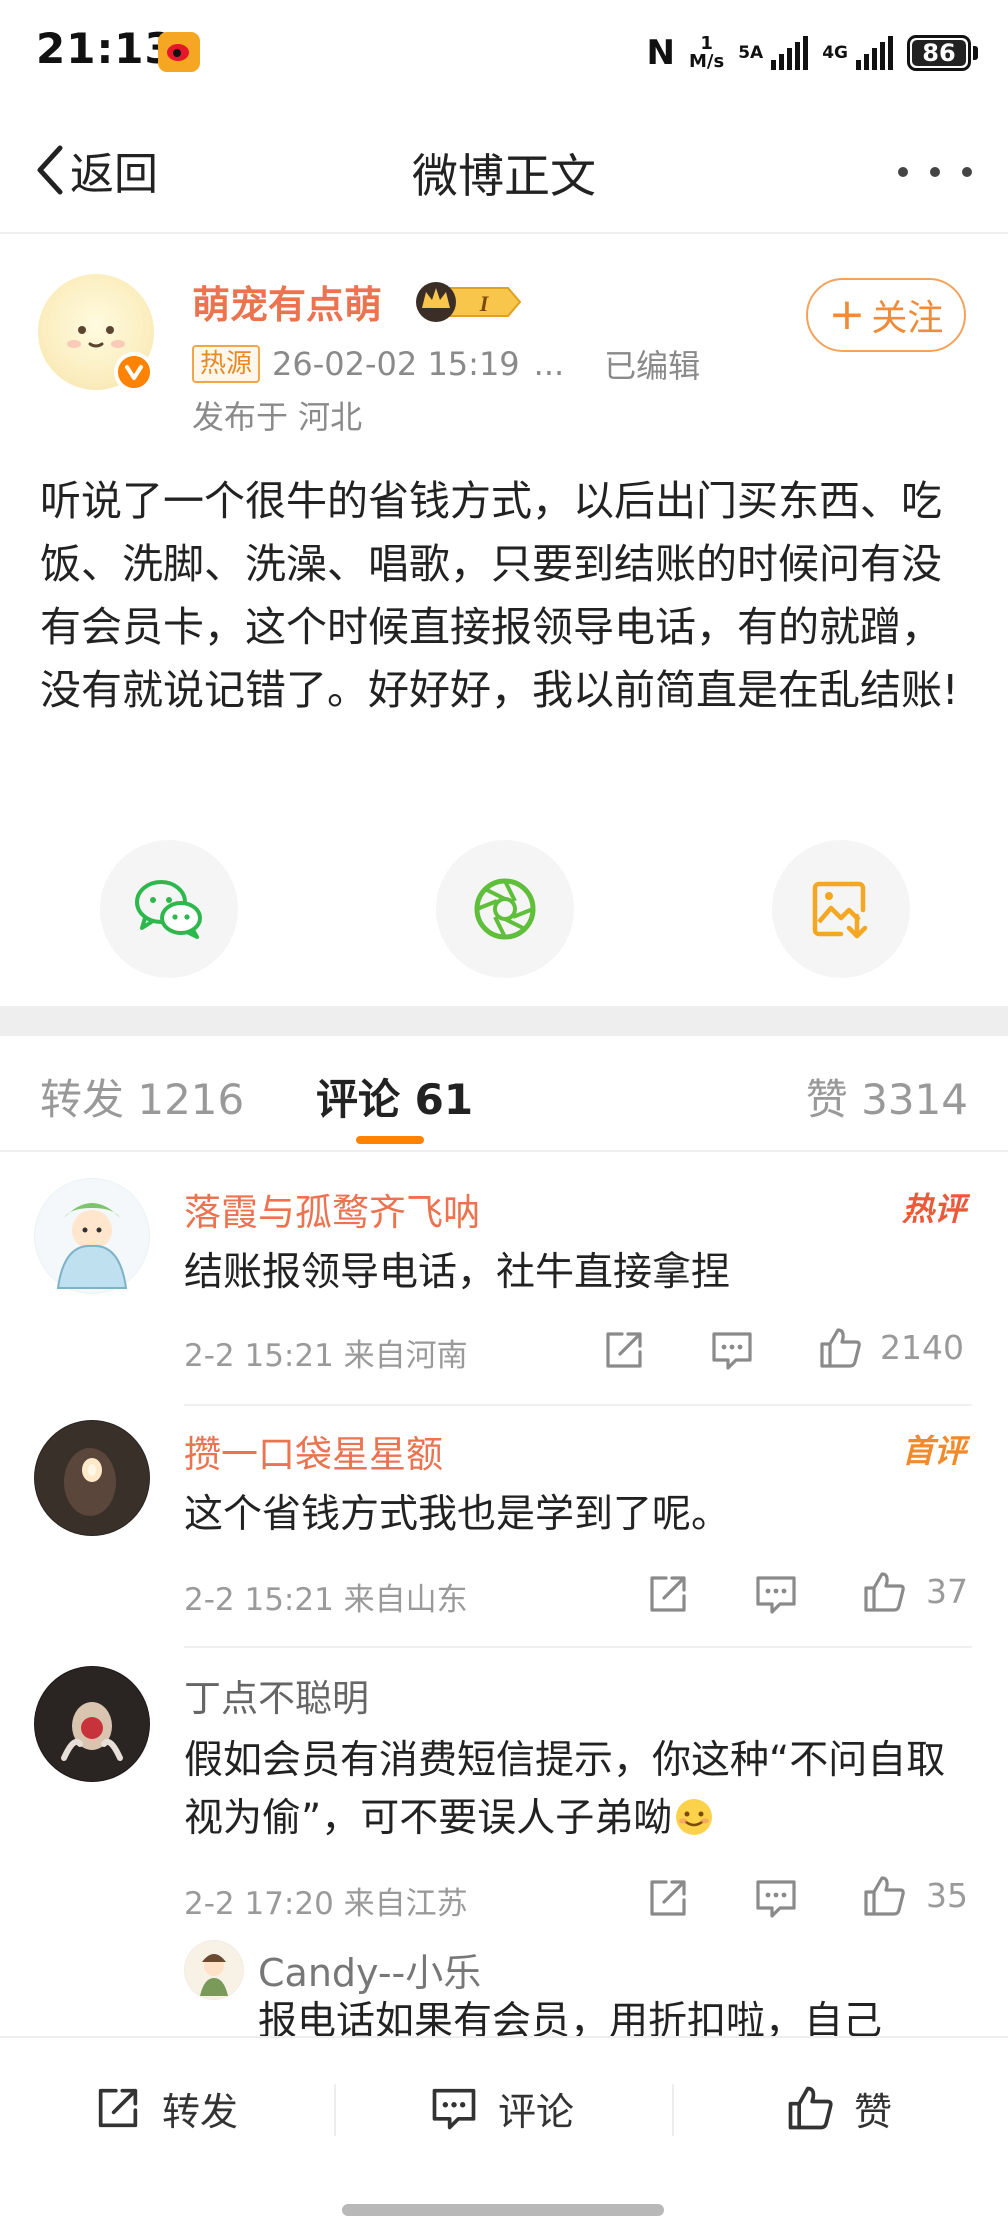  What do you see at coordinates (504, 55) in the screenshot?
I see `status-bar: 21:13 N 1 M/s 5A 4G 86` at bounding box center [504, 55].